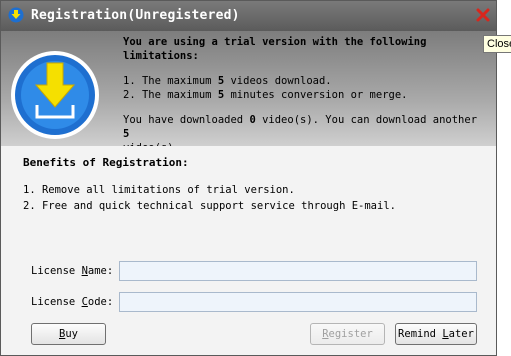 The image size is (511, 356). Describe the element at coordinates (72, 271) in the screenshot. I see `license-name-label: License Name:` at that location.